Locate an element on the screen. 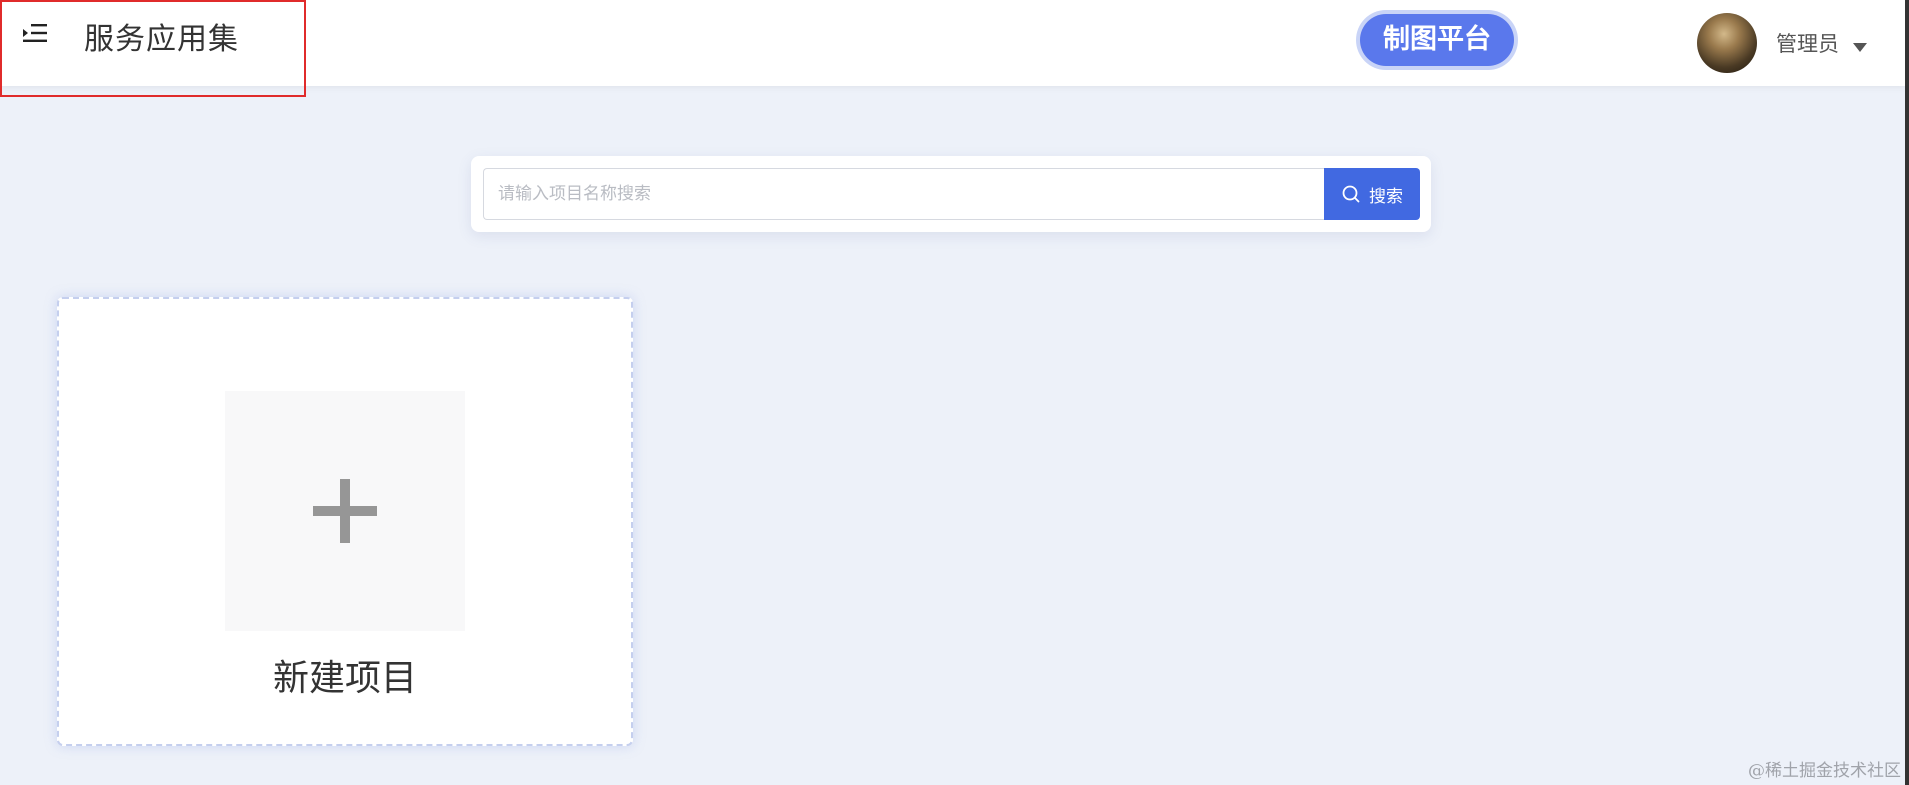 The height and width of the screenshot is (785, 1909). platform-badge-button: 制图平台 is located at coordinates (1437, 40).